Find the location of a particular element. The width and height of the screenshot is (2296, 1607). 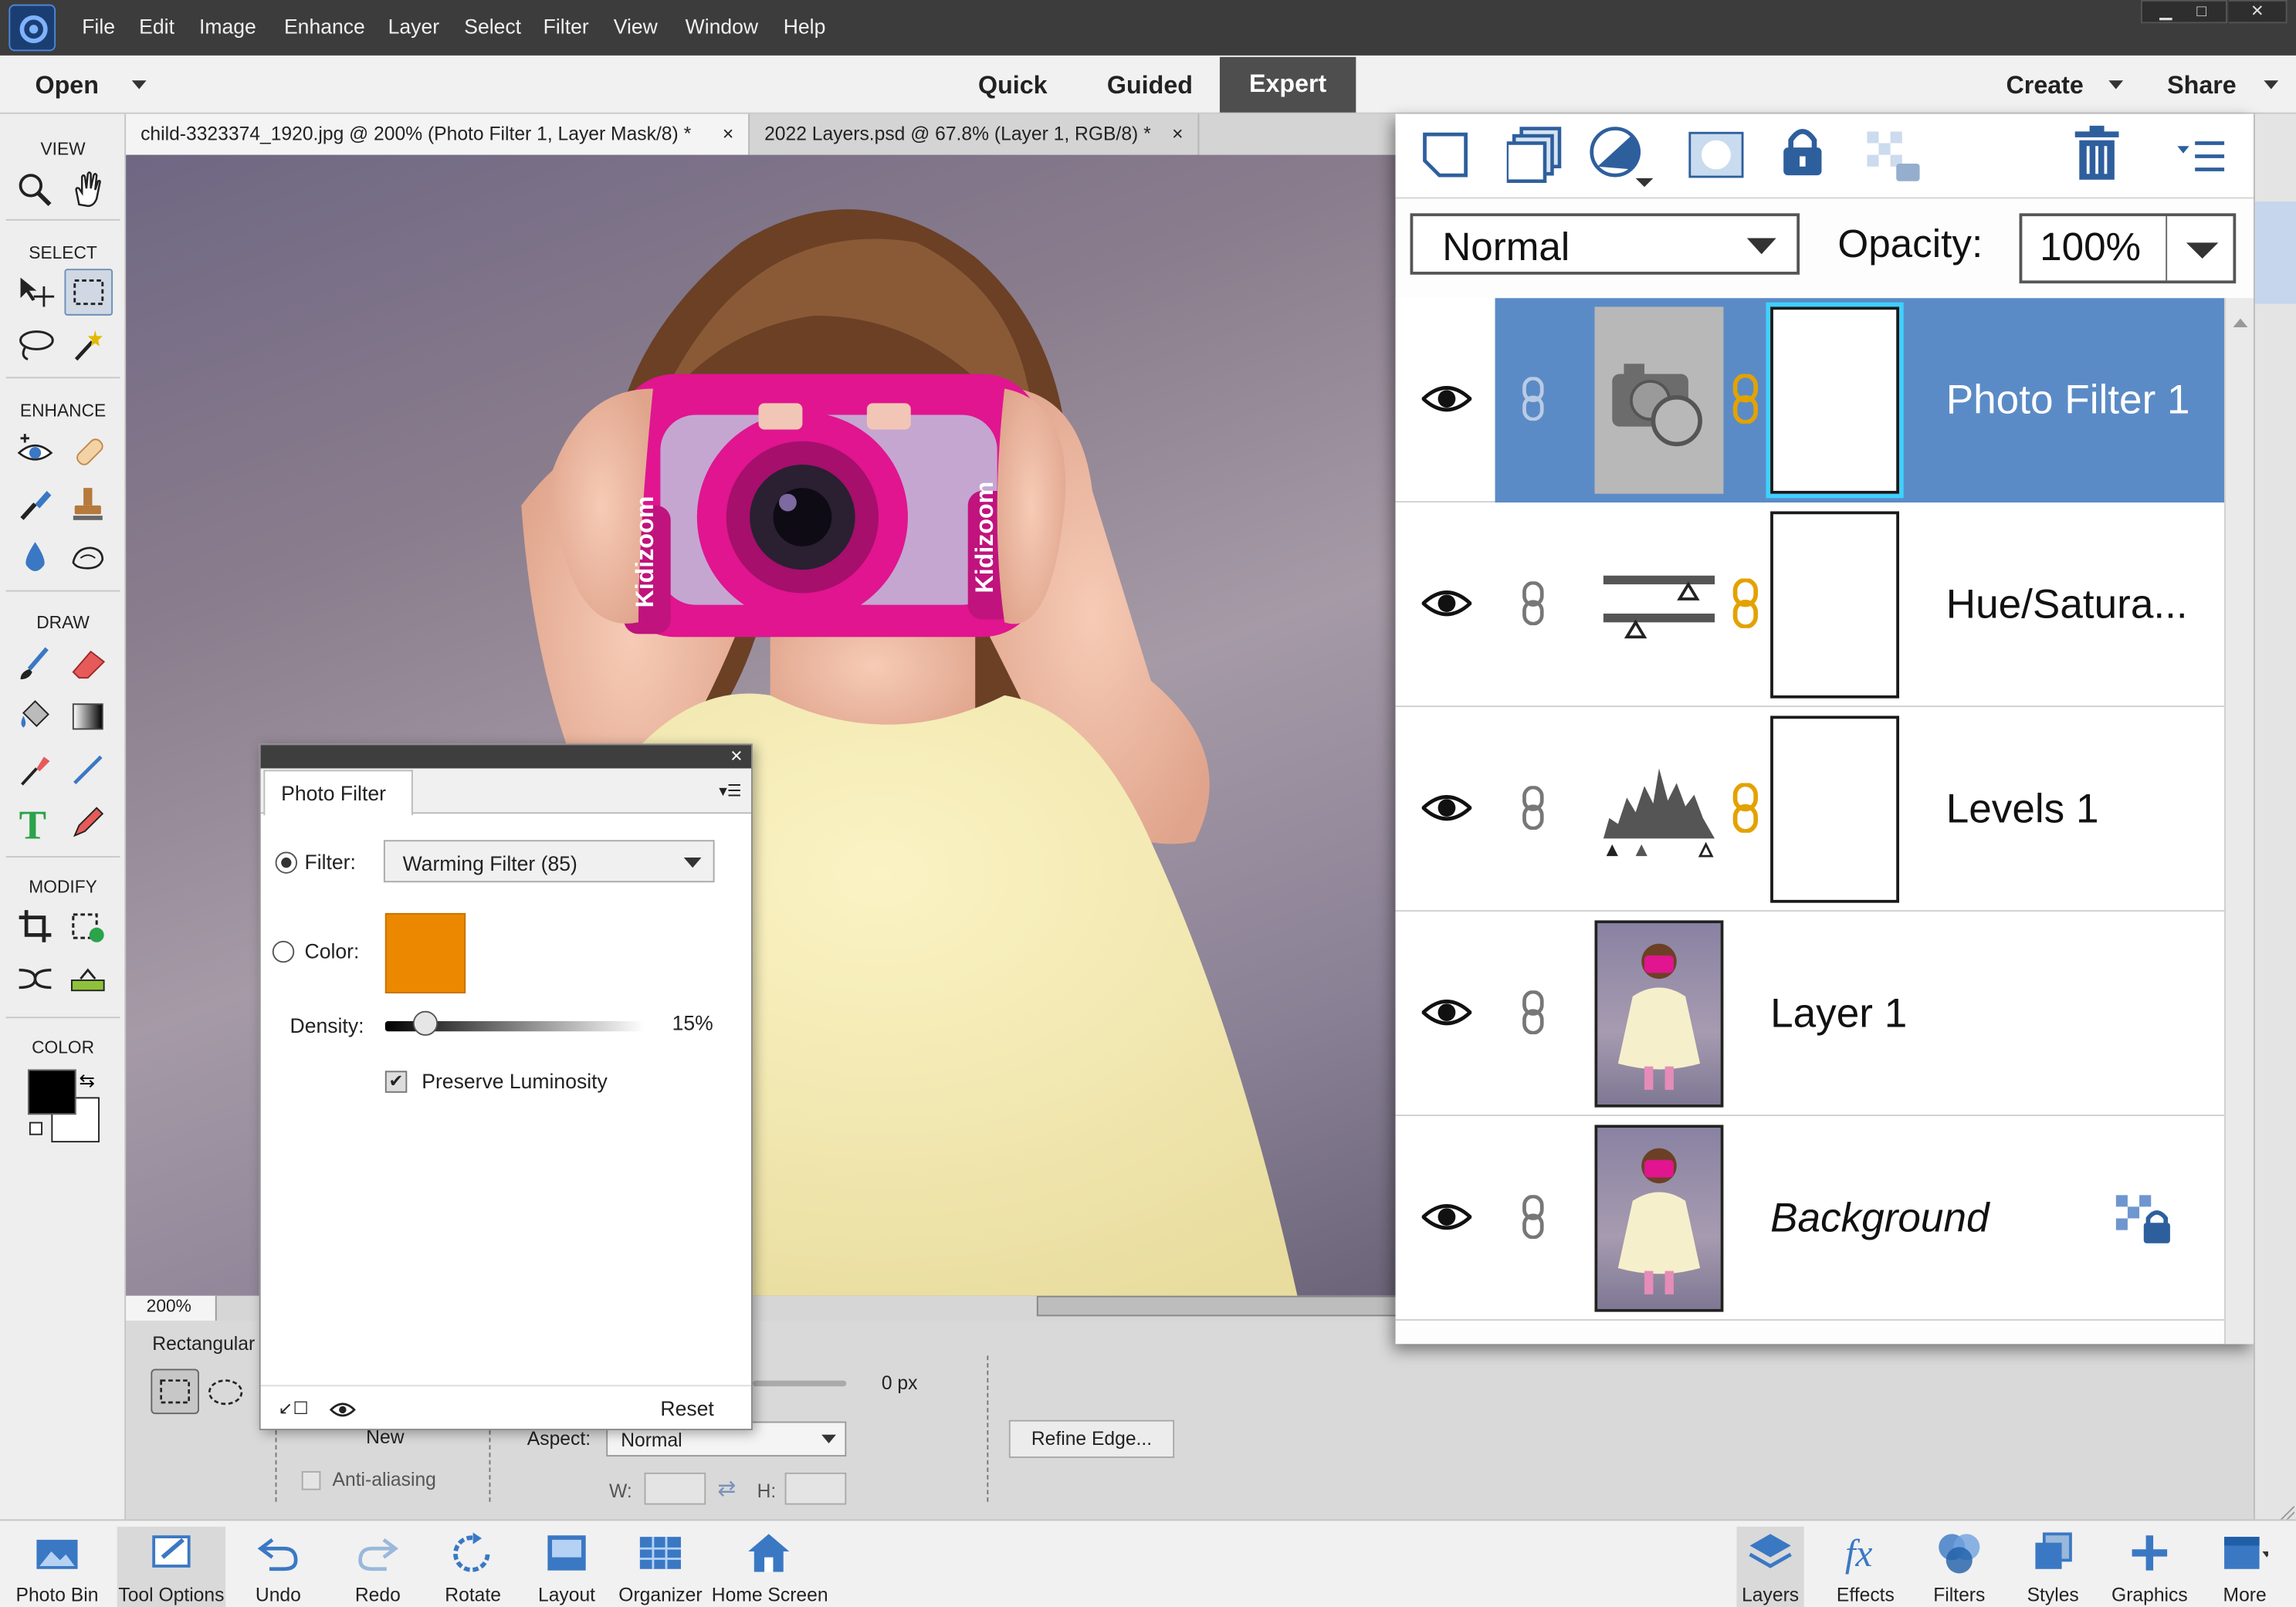

red-eye-tool-icon is located at coordinates (35, 451).